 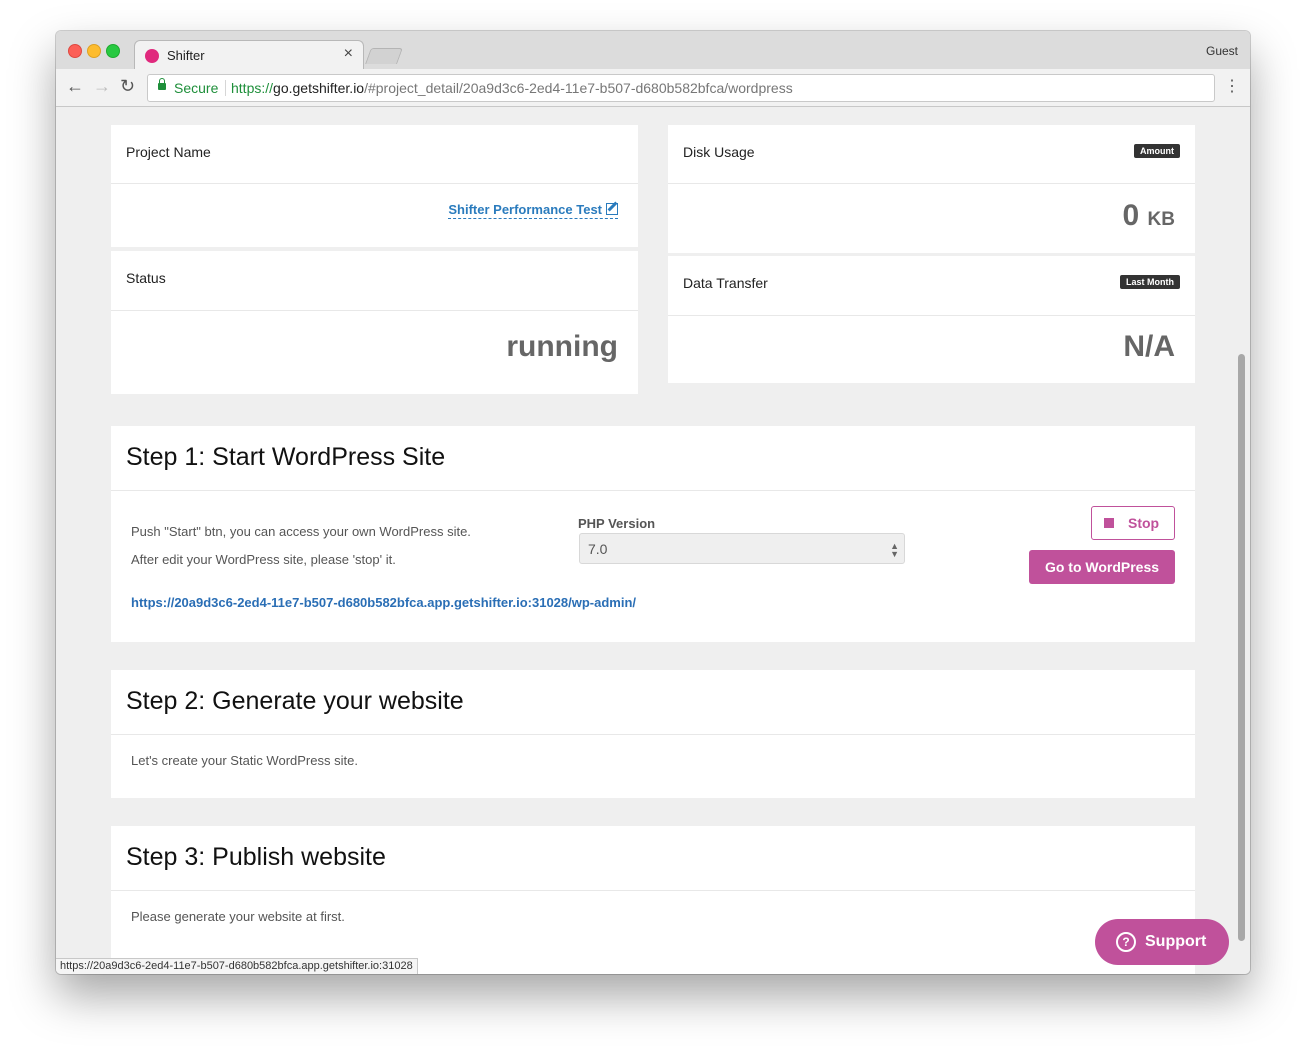 What do you see at coordinates (152, 56) in the screenshot?
I see `shifter-favicon-icon` at bounding box center [152, 56].